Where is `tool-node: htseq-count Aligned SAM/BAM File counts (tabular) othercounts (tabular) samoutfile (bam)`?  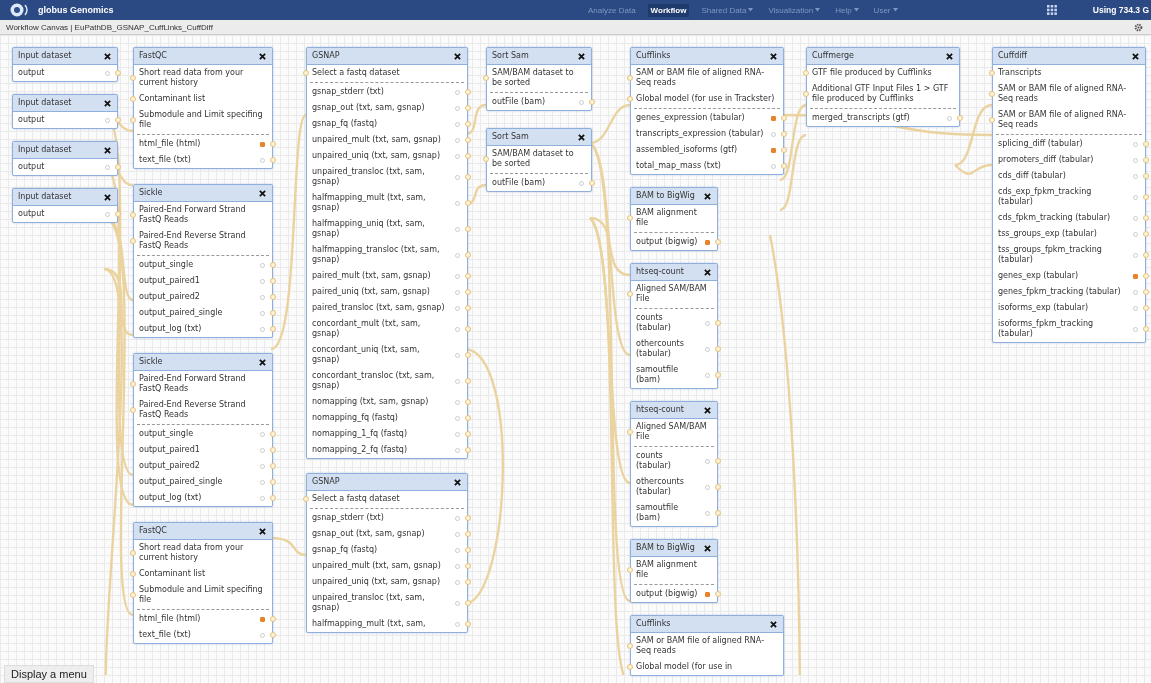
tool-node: htseq-count Aligned SAM/BAM File counts (tabular) othercounts (tabular) samoutfile (bam) is located at coordinates (674, 464).